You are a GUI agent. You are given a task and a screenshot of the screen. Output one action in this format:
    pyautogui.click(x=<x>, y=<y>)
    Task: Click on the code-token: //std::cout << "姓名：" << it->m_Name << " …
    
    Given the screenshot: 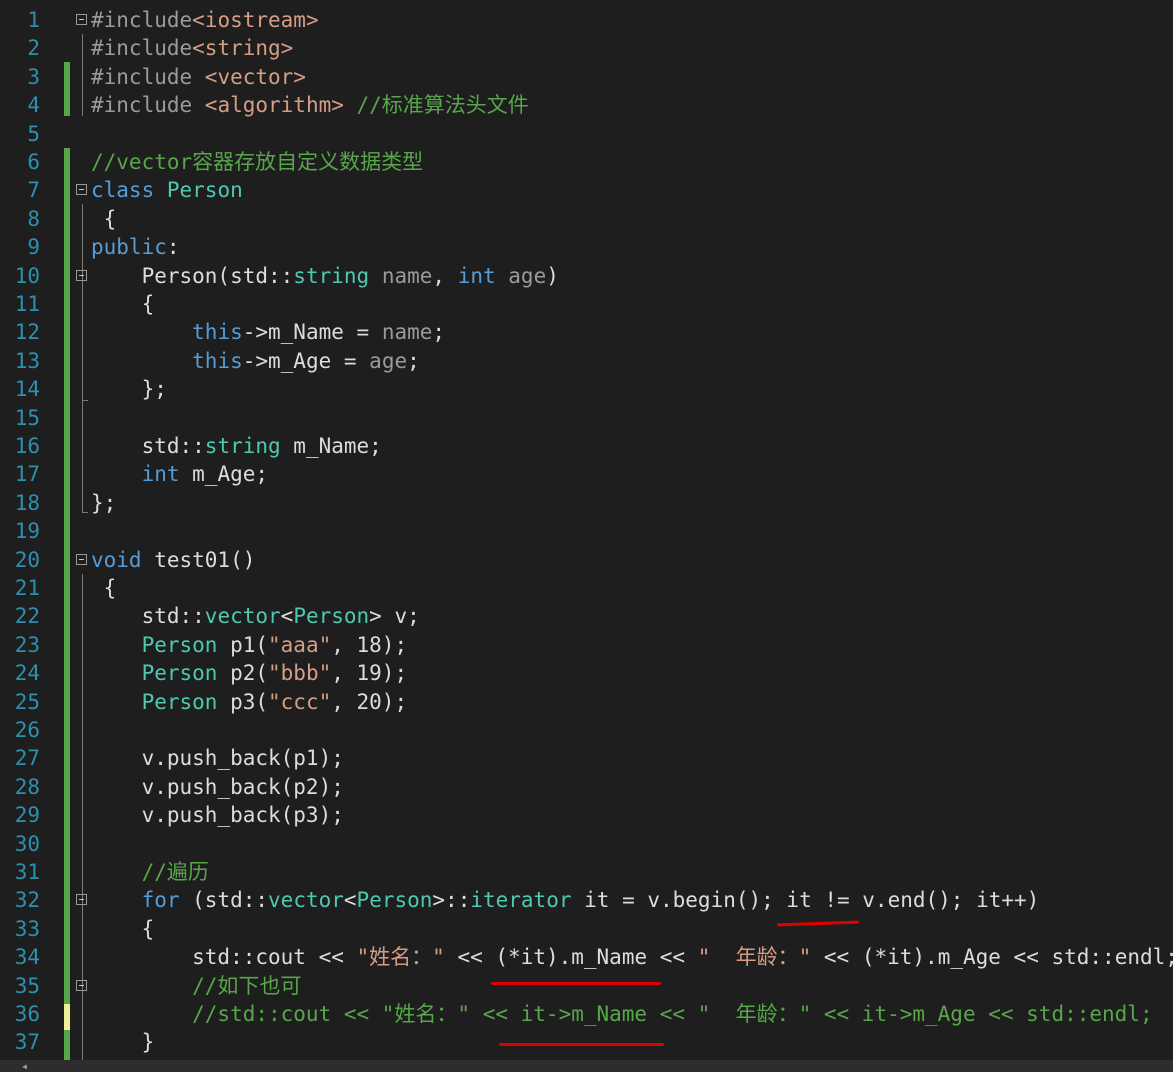 What is the action you would take?
    pyautogui.click(x=622, y=1014)
    